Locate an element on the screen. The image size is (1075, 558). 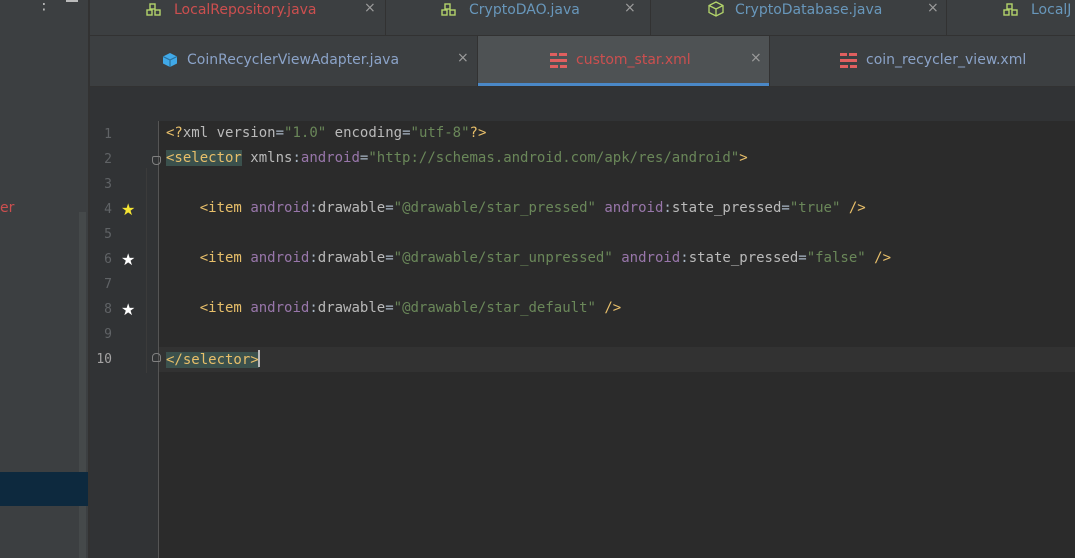
line-number: 1 is located at coordinates (108, 134).